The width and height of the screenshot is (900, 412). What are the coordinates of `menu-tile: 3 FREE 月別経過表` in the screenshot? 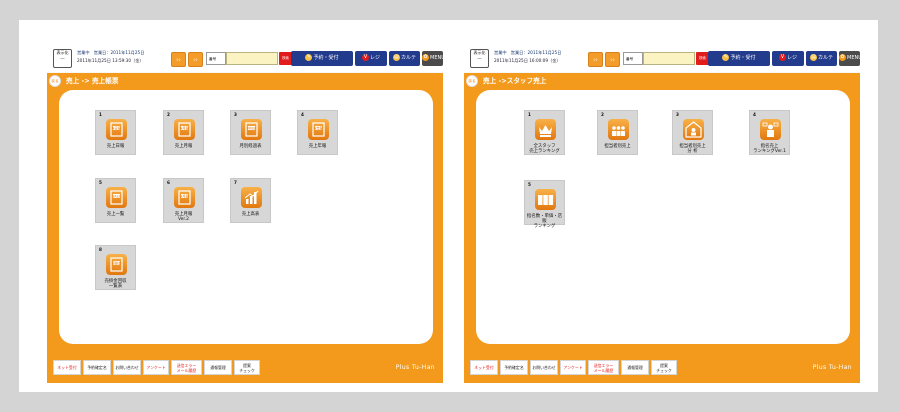 It's located at (250, 132).